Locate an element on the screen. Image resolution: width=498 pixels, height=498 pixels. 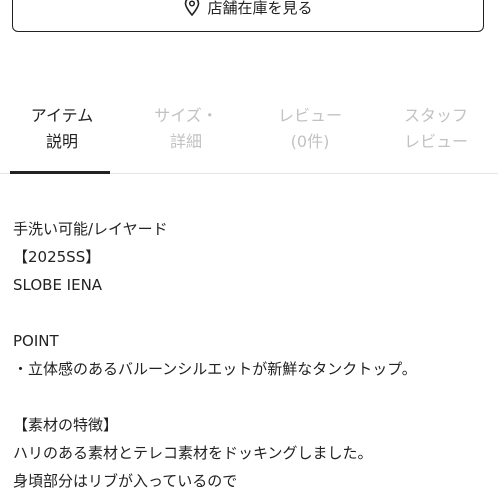
tab-label: サイズ・ is located at coordinates (186, 115).